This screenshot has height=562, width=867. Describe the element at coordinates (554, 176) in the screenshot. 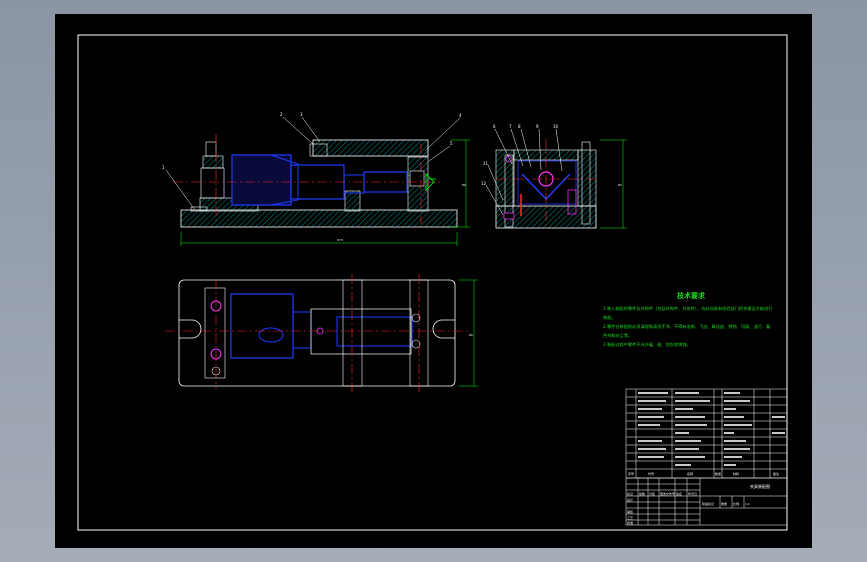

I see `side-view: 83 6 7 8 9 10 11 12` at that location.